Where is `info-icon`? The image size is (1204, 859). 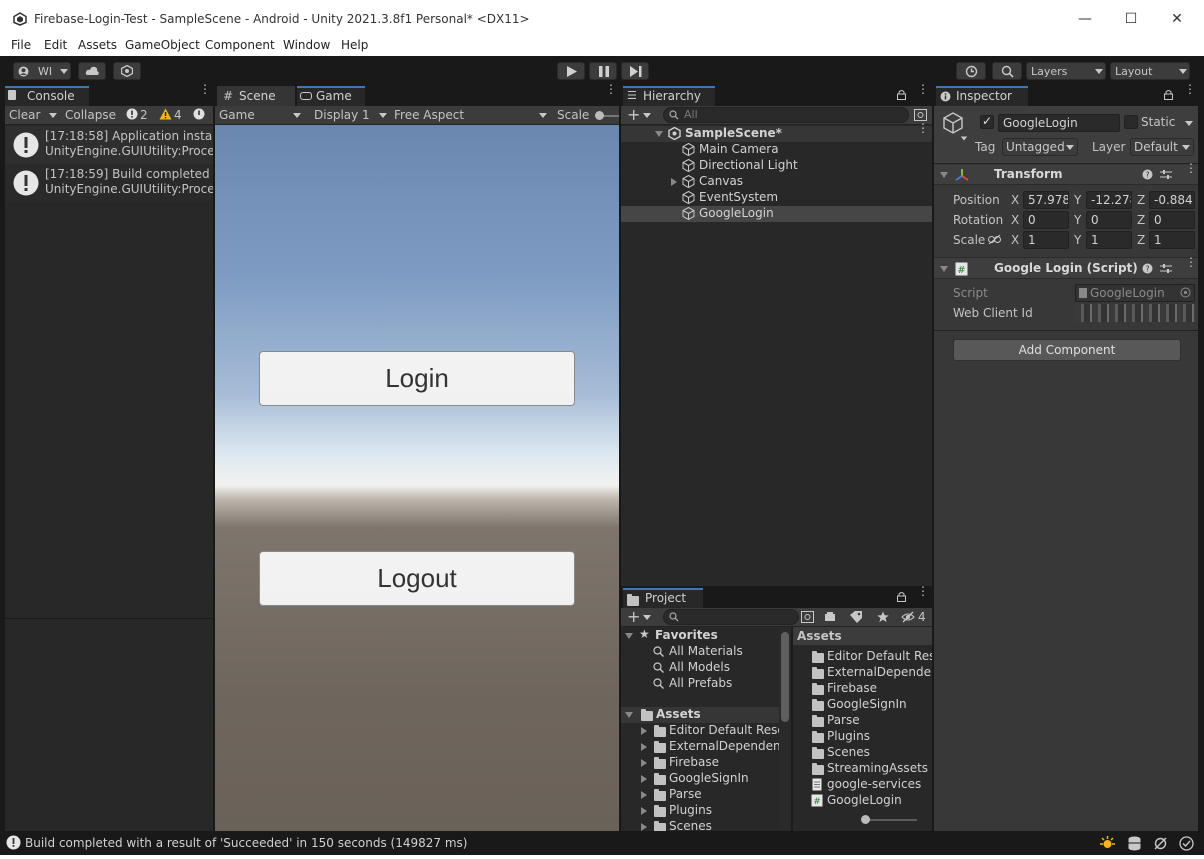
info-icon is located at coordinates (199, 114).